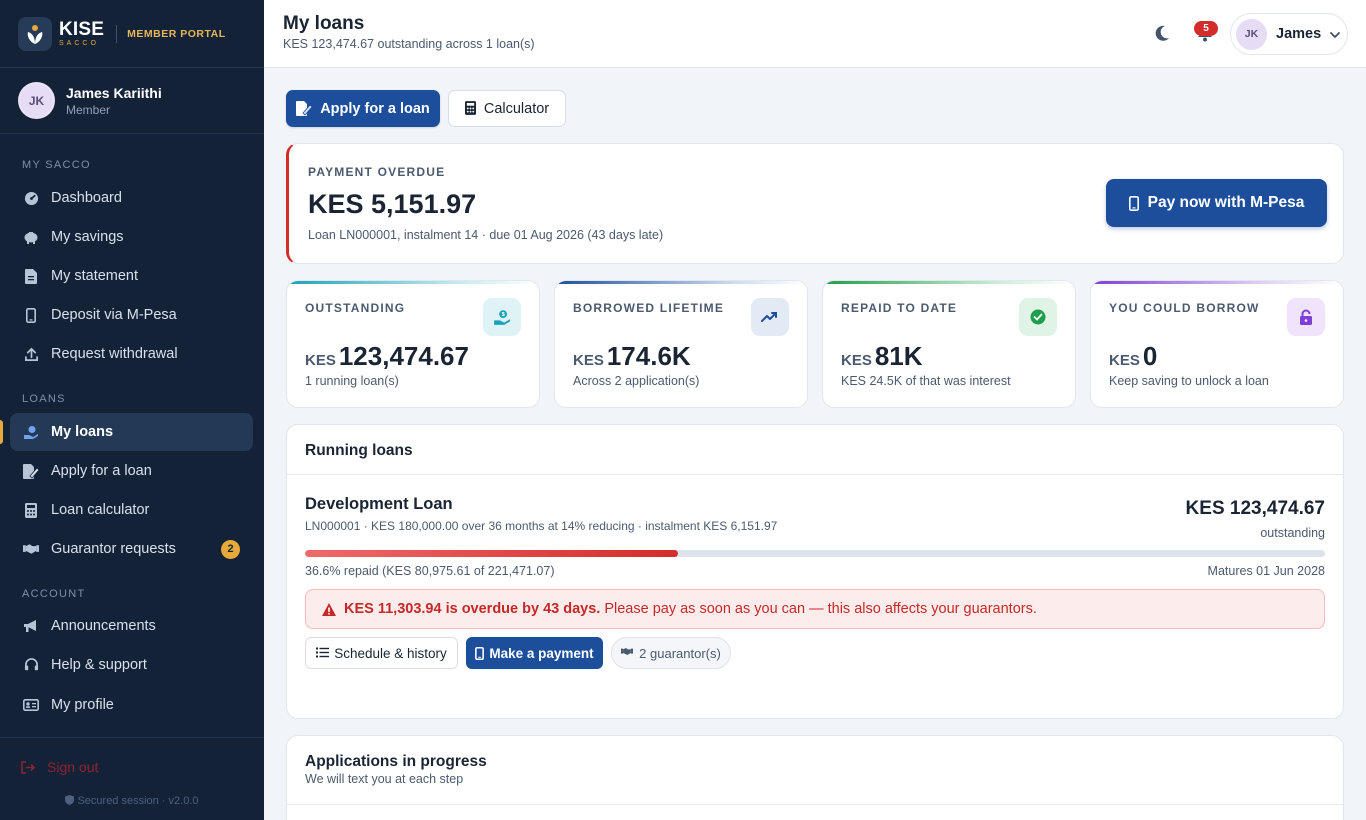 The image size is (1366, 820). Describe the element at coordinates (1038, 317) in the screenshot. I see `check-circle-icon` at that location.